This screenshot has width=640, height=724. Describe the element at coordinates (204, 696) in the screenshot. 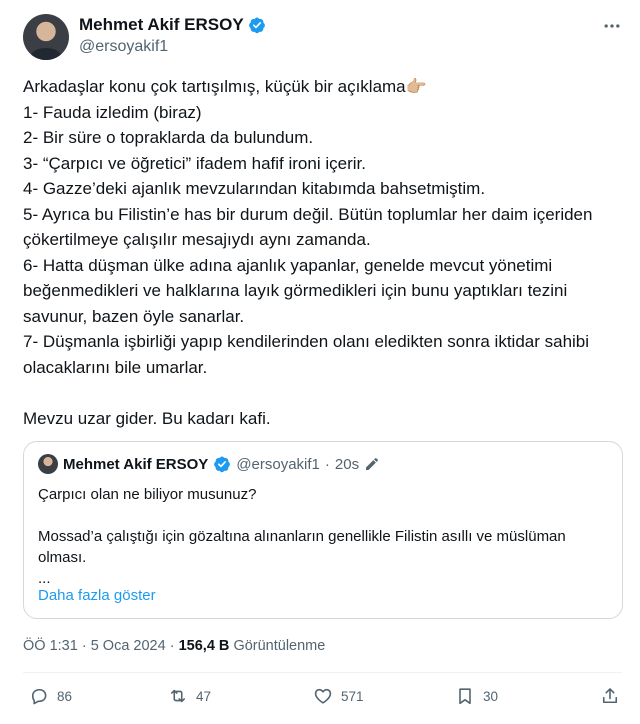

I see `repost-count: 47` at that location.